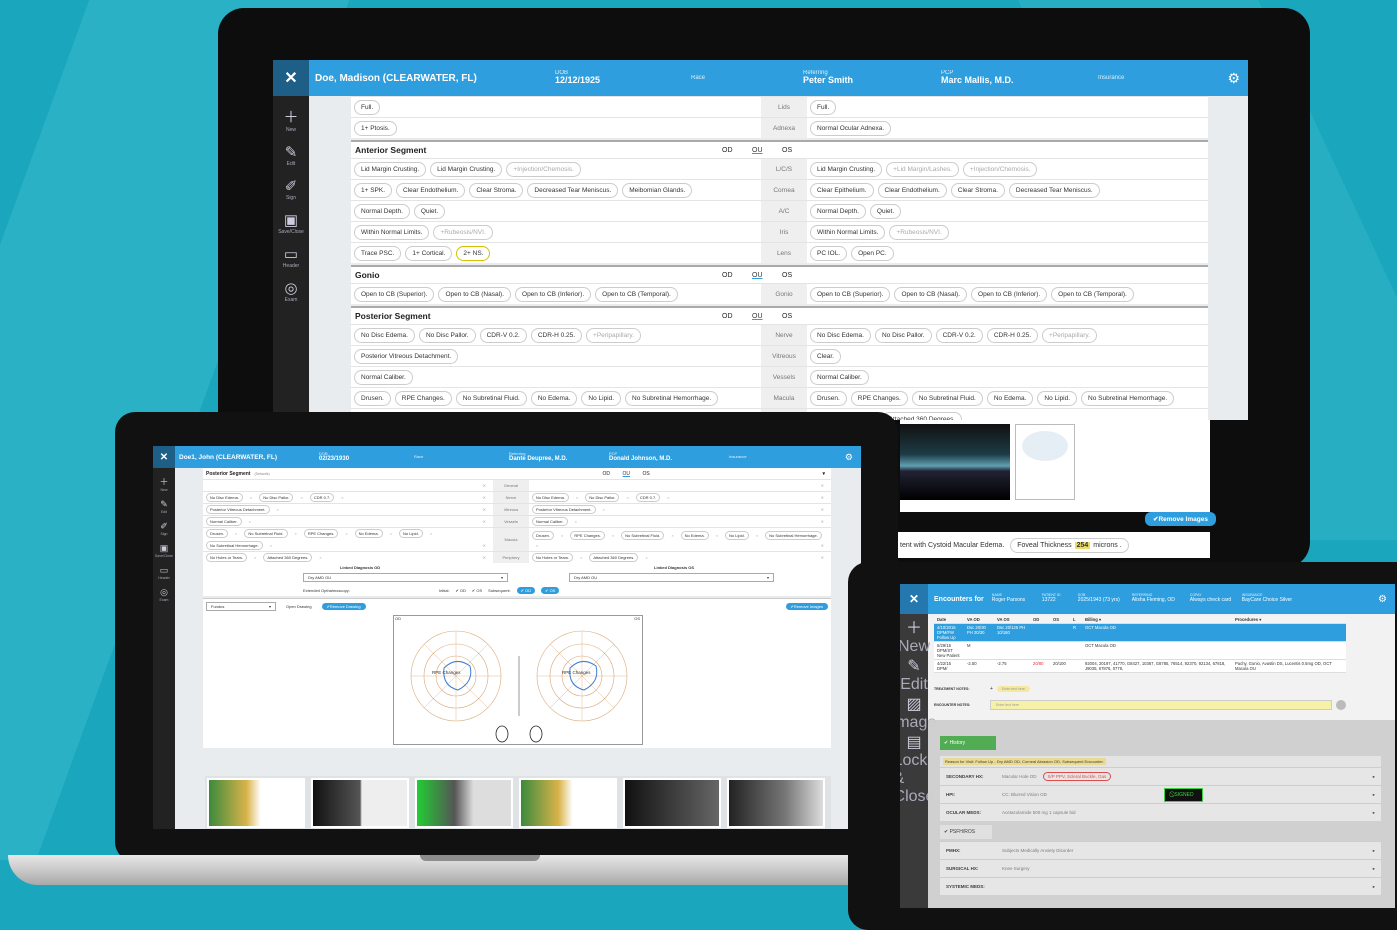  Describe the element at coordinates (238, 509) in the screenshot. I see `finding-pill: Posterior Vitreous Detachment.` at that location.